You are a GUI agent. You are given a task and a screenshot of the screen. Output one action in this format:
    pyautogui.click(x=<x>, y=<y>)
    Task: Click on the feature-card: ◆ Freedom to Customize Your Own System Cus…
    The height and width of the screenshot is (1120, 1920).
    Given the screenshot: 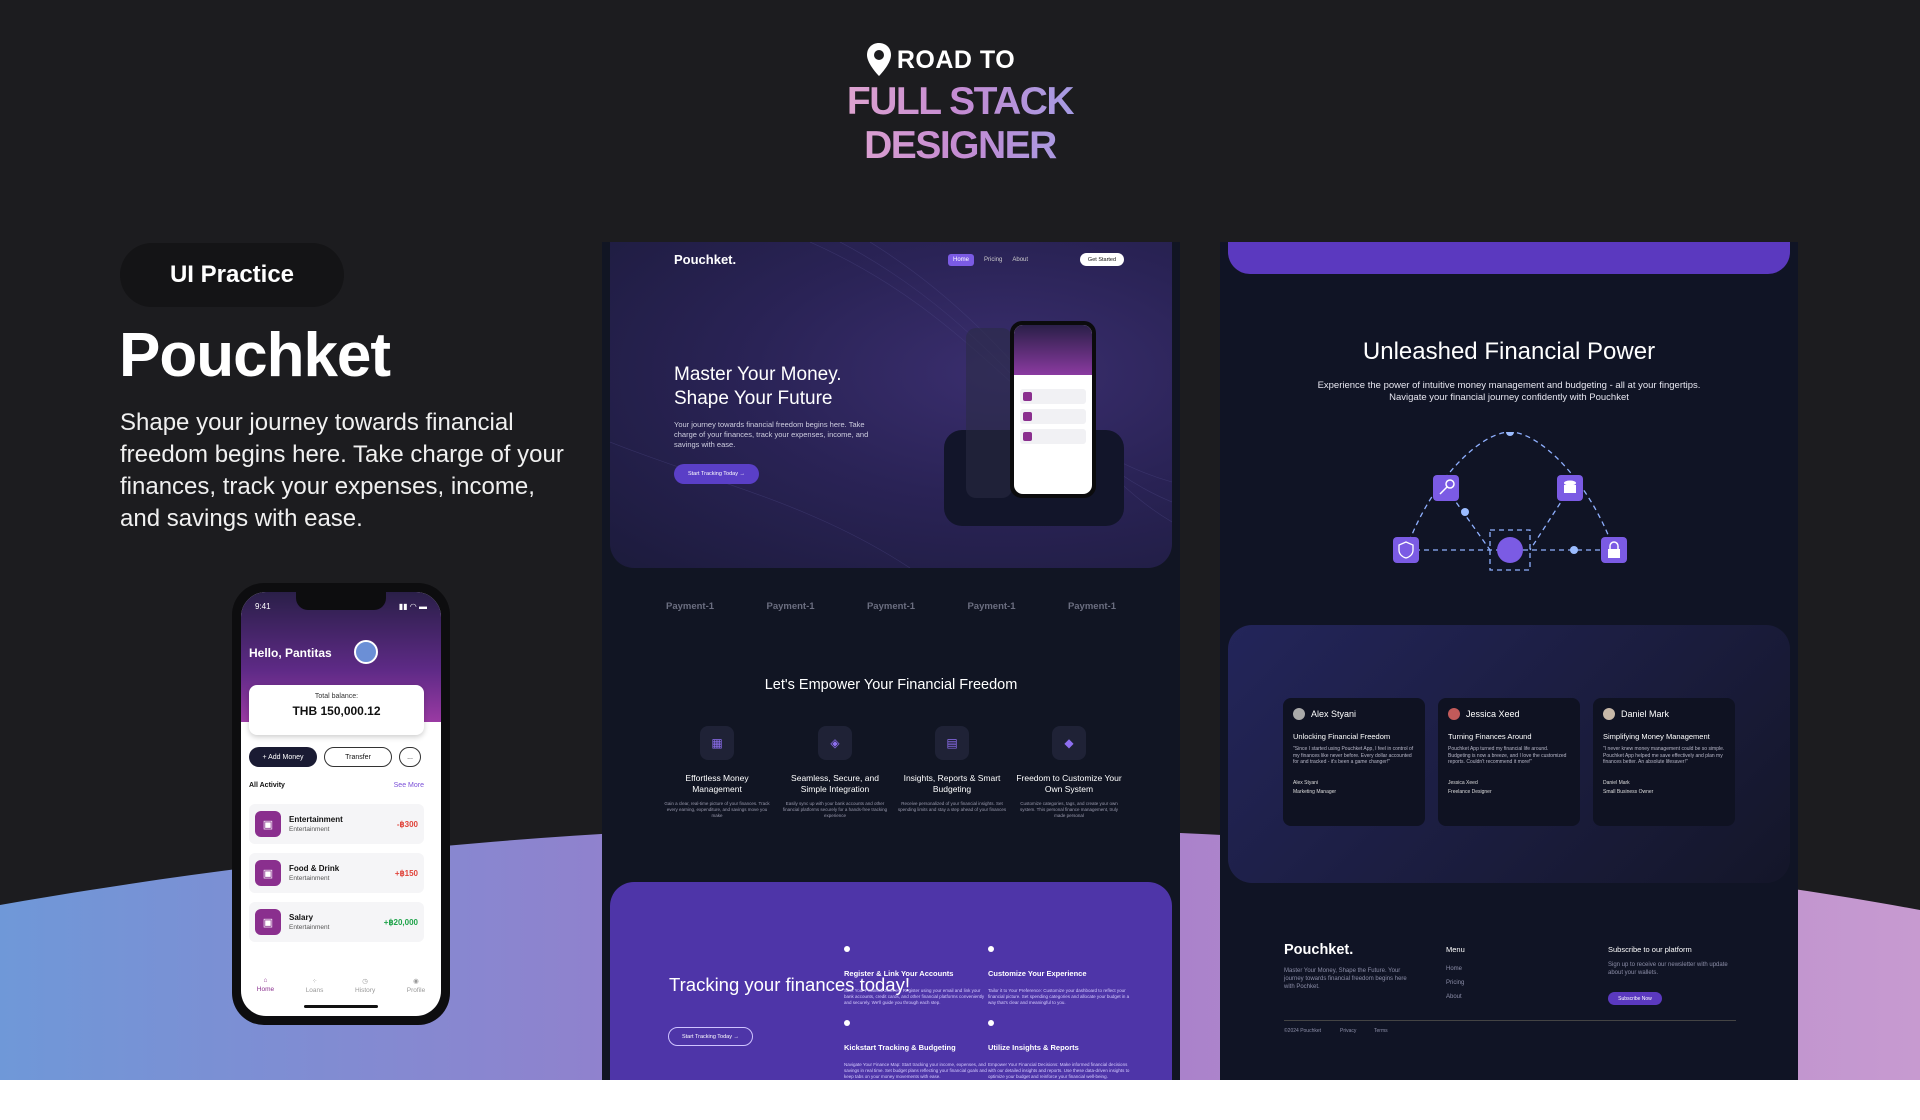 What is the action you would take?
    pyautogui.click(x=1069, y=772)
    